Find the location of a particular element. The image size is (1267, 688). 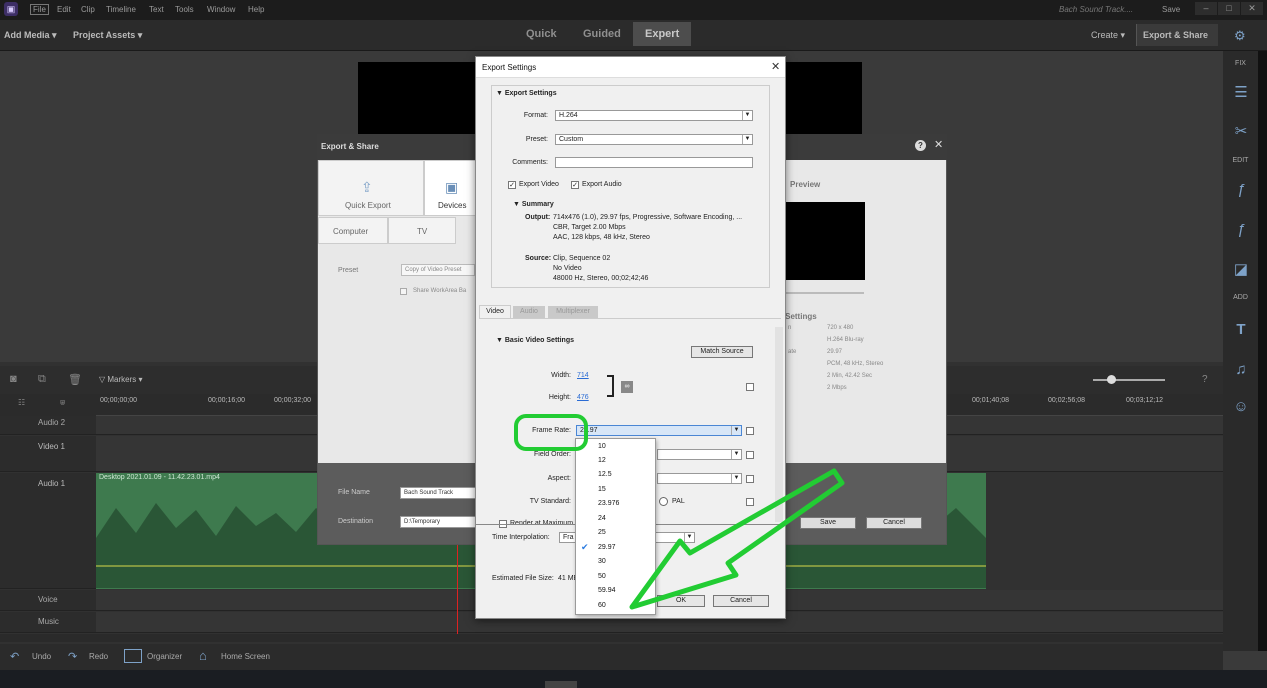

basic-video-heading: ▼ Basic Video Settings is located at coordinates (535, 340).